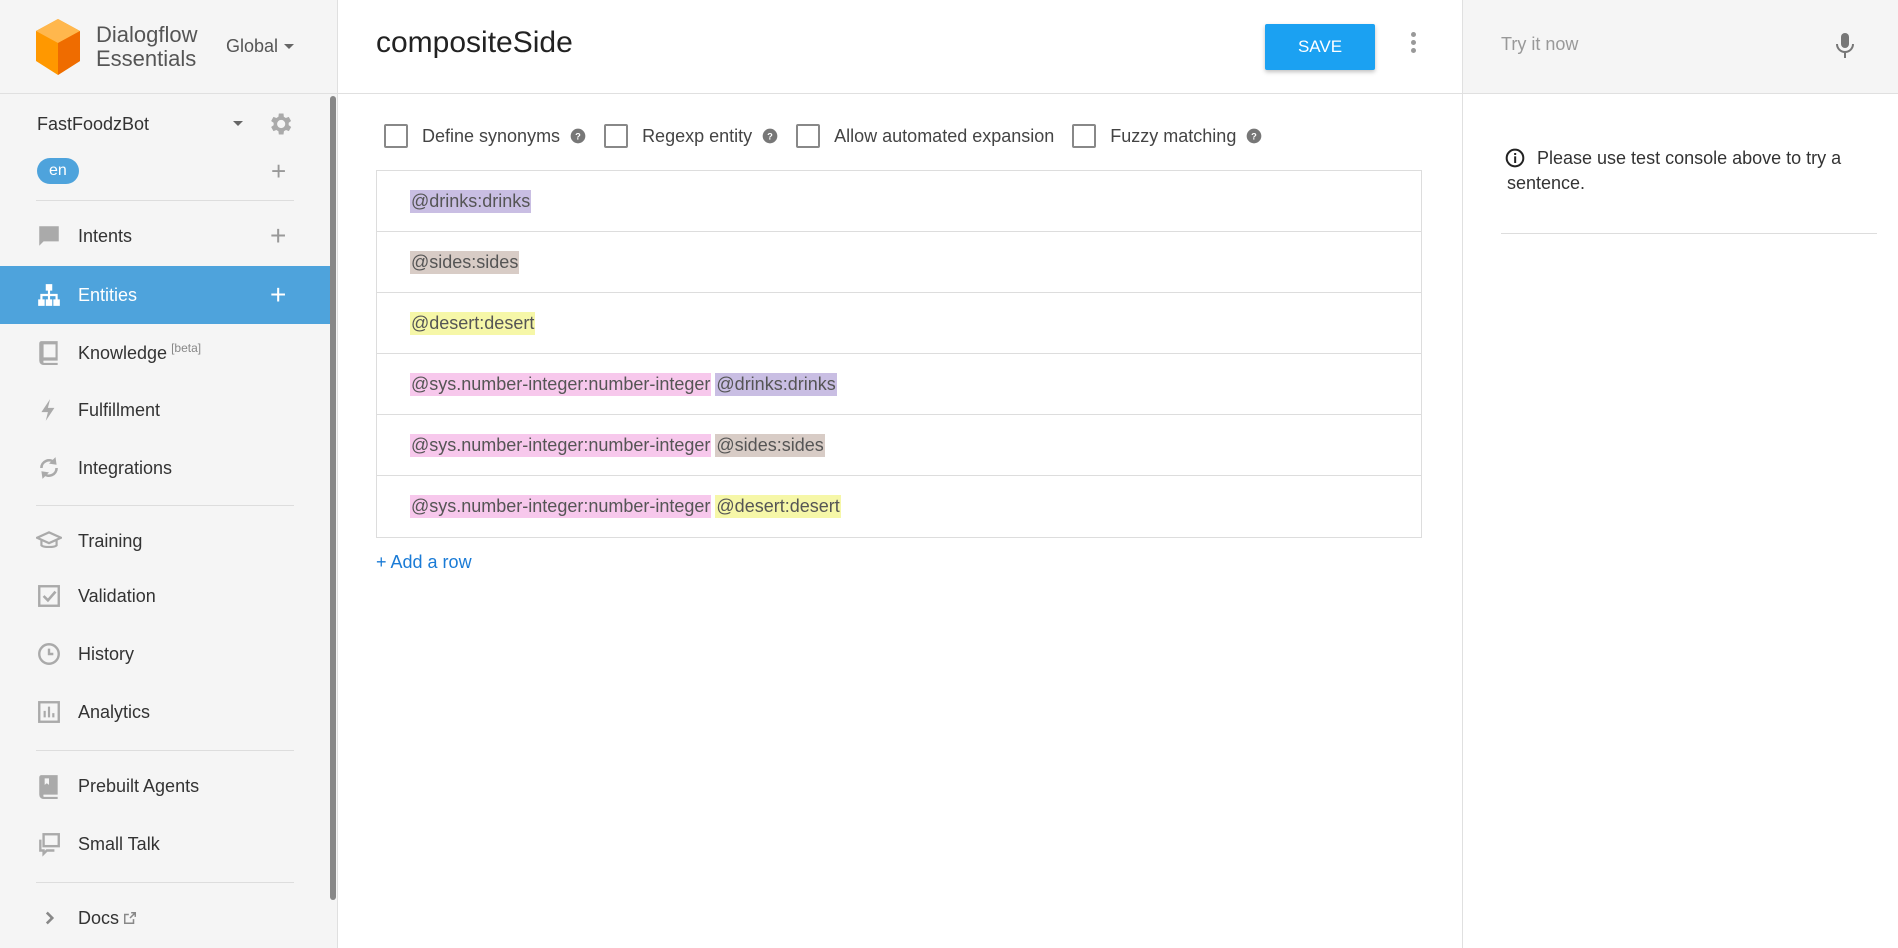 This screenshot has width=1898, height=948. I want to click on sidebar-item-integrations: Integrations, so click(165, 468).